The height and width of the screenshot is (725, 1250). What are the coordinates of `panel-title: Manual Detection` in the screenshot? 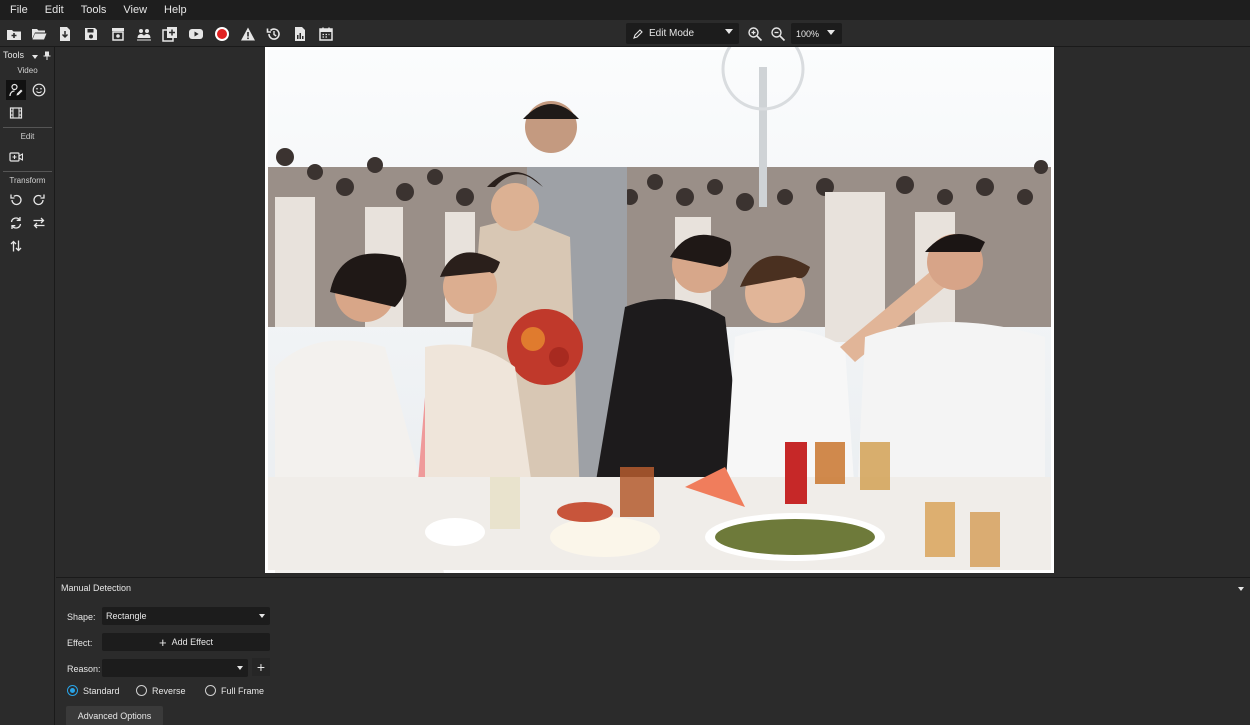 It's located at (96, 588).